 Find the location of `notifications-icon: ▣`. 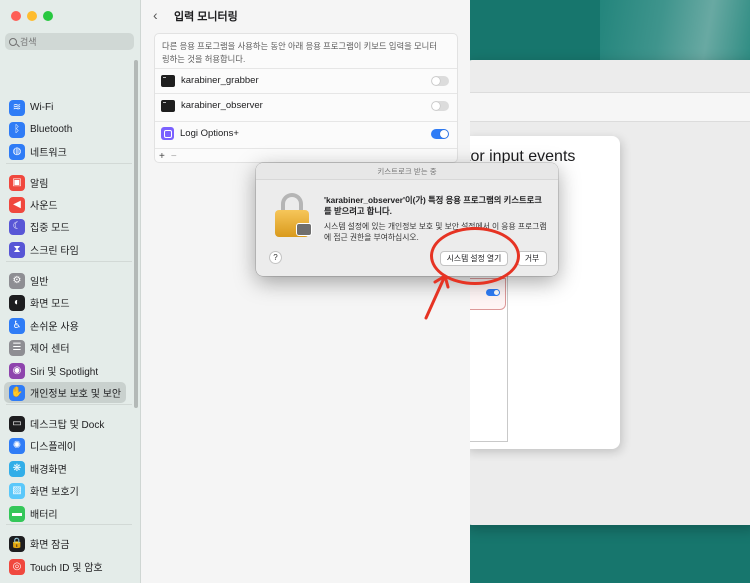

notifications-icon: ▣ is located at coordinates (17, 182).